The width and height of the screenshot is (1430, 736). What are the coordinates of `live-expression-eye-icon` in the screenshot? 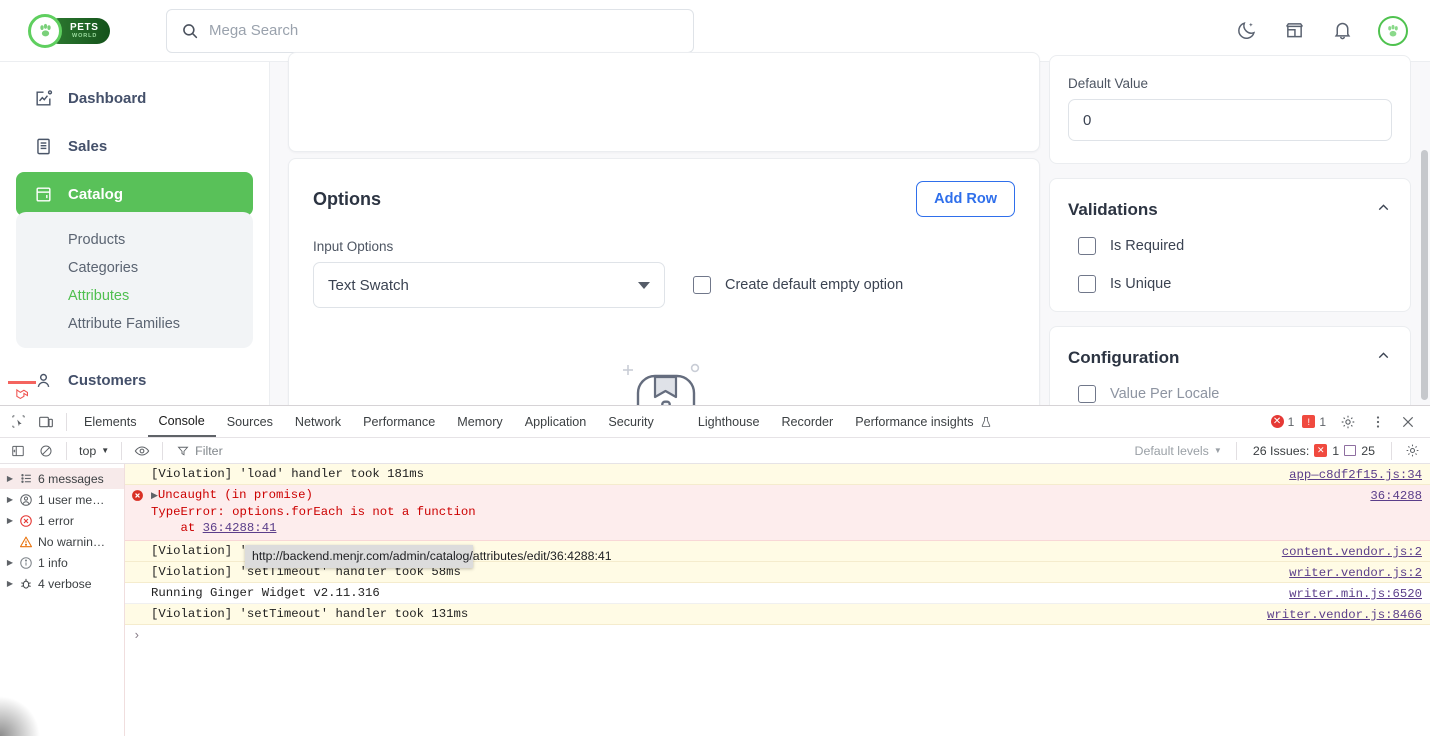 It's located at (142, 451).